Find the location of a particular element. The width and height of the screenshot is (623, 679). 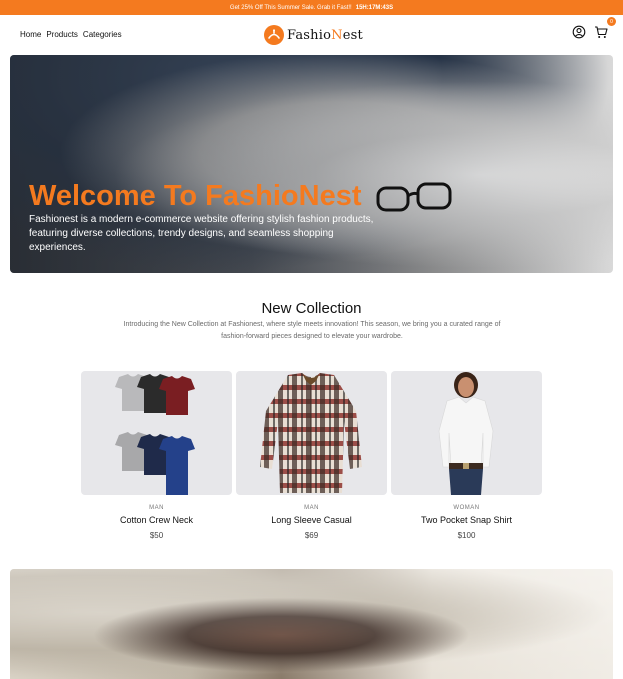

product-image-flannel is located at coordinates (311, 433).